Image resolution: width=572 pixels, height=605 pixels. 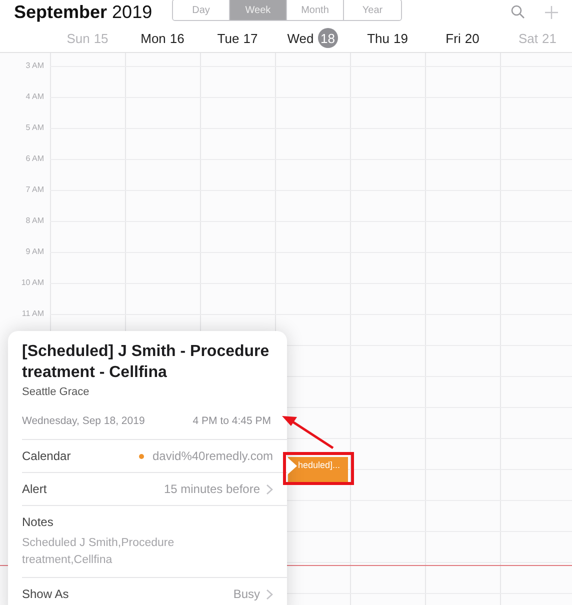 What do you see at coordinates (32, 313) in the screenshot?
I see `hour-label: 11 AM` at bounding box center [32, 313].